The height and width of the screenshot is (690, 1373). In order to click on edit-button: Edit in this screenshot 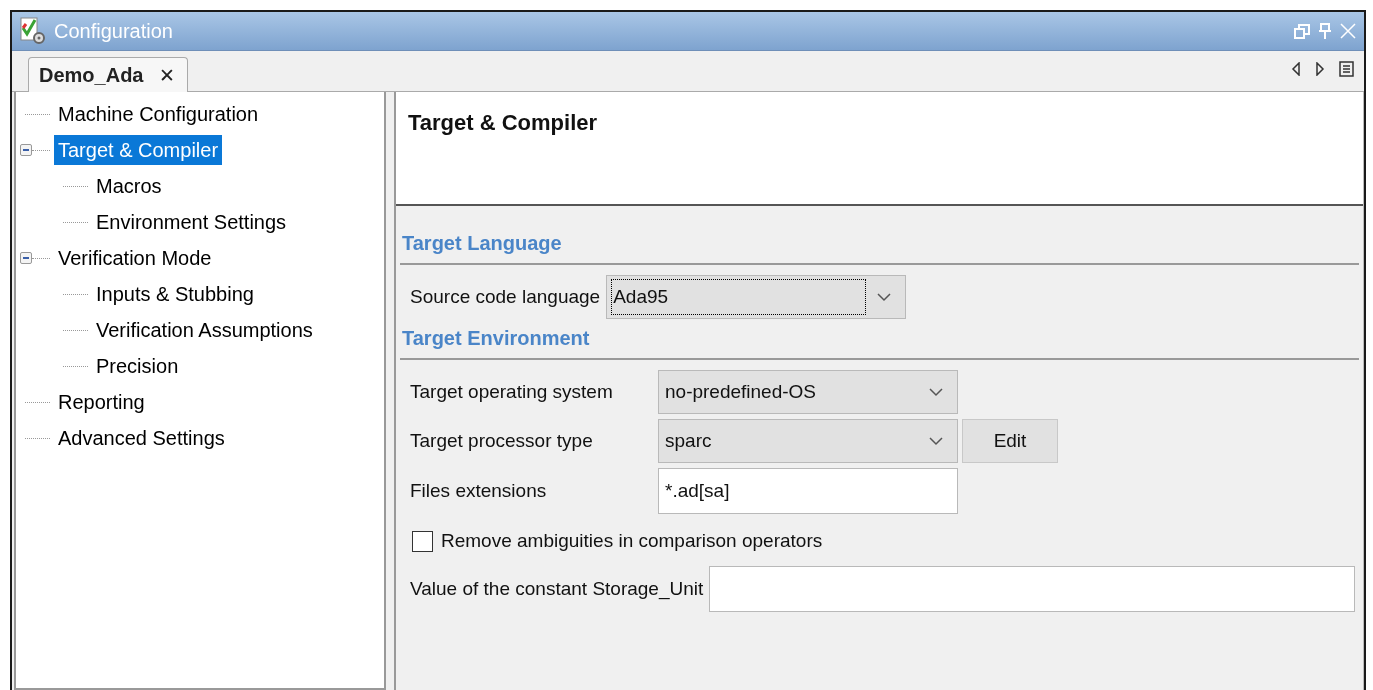, I will do `click(1010, 441)`.